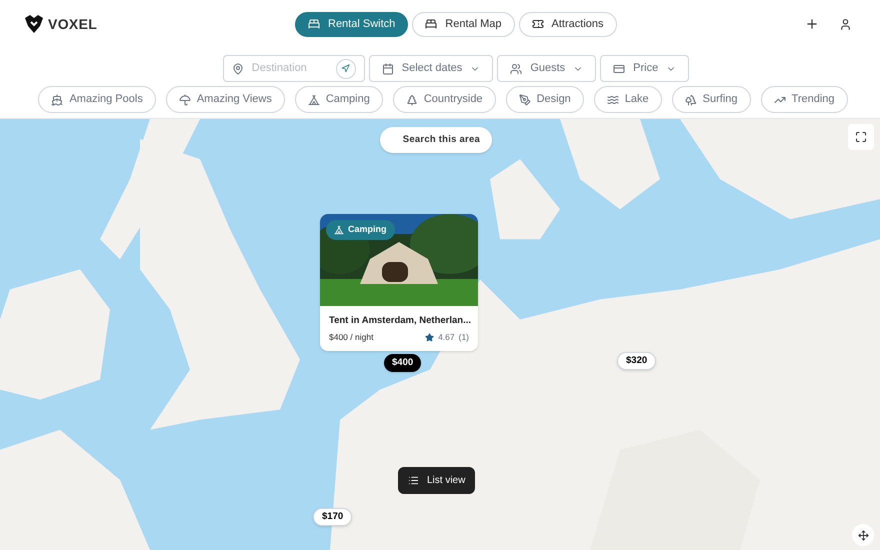 This screenshot has height=550, width=880. I want to click on tent-icon, so click(314, 100).